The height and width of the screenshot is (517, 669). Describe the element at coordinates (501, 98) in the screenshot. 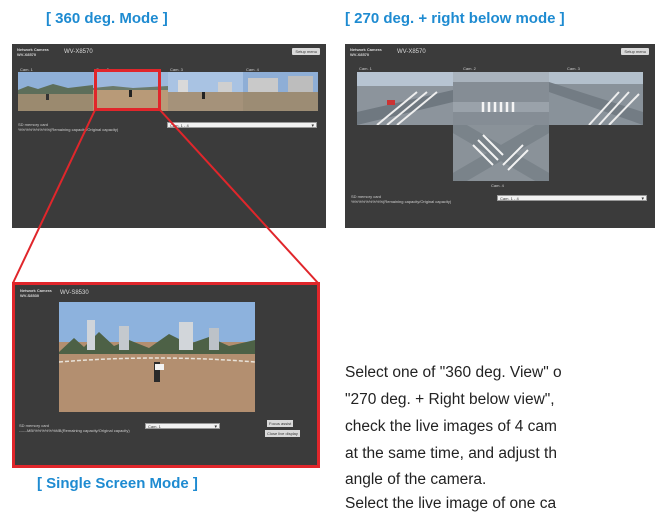

I see `cam-2-view` at that location.